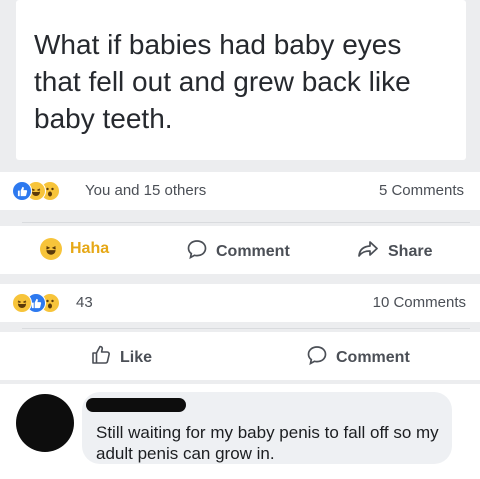 Image resolution: width=480 pixels, height=479 pixels. Describe the element at coordinates (145, 190) in the screenshot. I see `reaction-summary: You and 15 others` at that location.